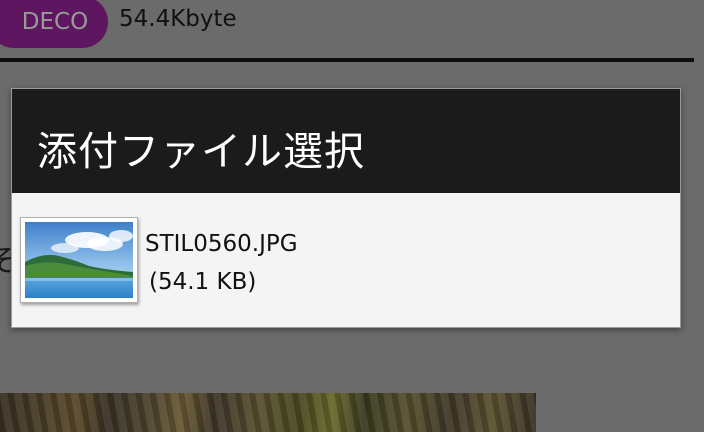 This screenshot has height=432, width=704. What do you see at coordinates (178, 19) in the screenshot?
I see `message-size-label: 54.4Kbyte` at bounding box center [178, 19].